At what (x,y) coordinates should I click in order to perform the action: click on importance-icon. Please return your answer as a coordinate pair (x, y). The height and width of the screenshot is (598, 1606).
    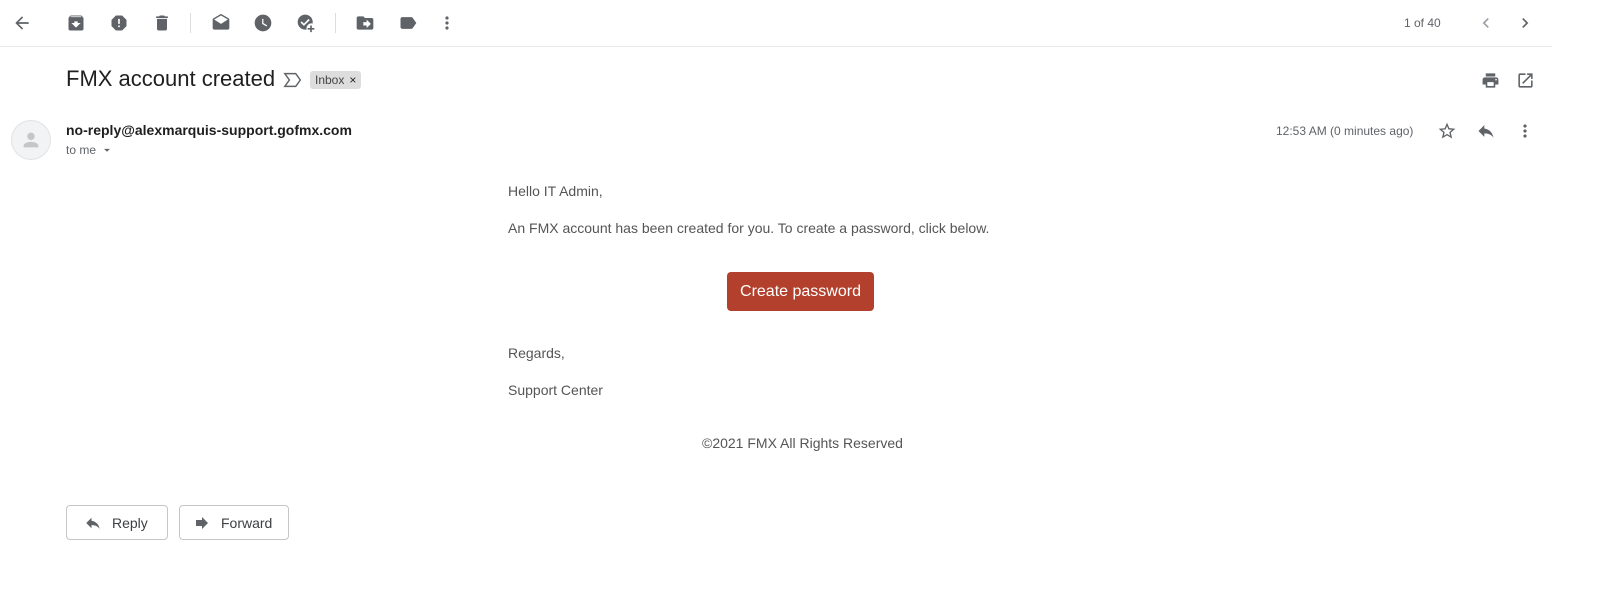
    Looking at the image, I should click on (292, 80).